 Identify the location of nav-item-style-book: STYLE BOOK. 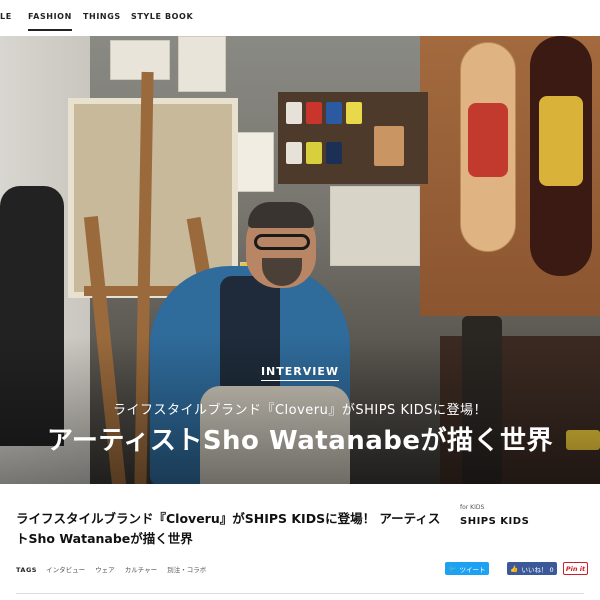
(162, 16).